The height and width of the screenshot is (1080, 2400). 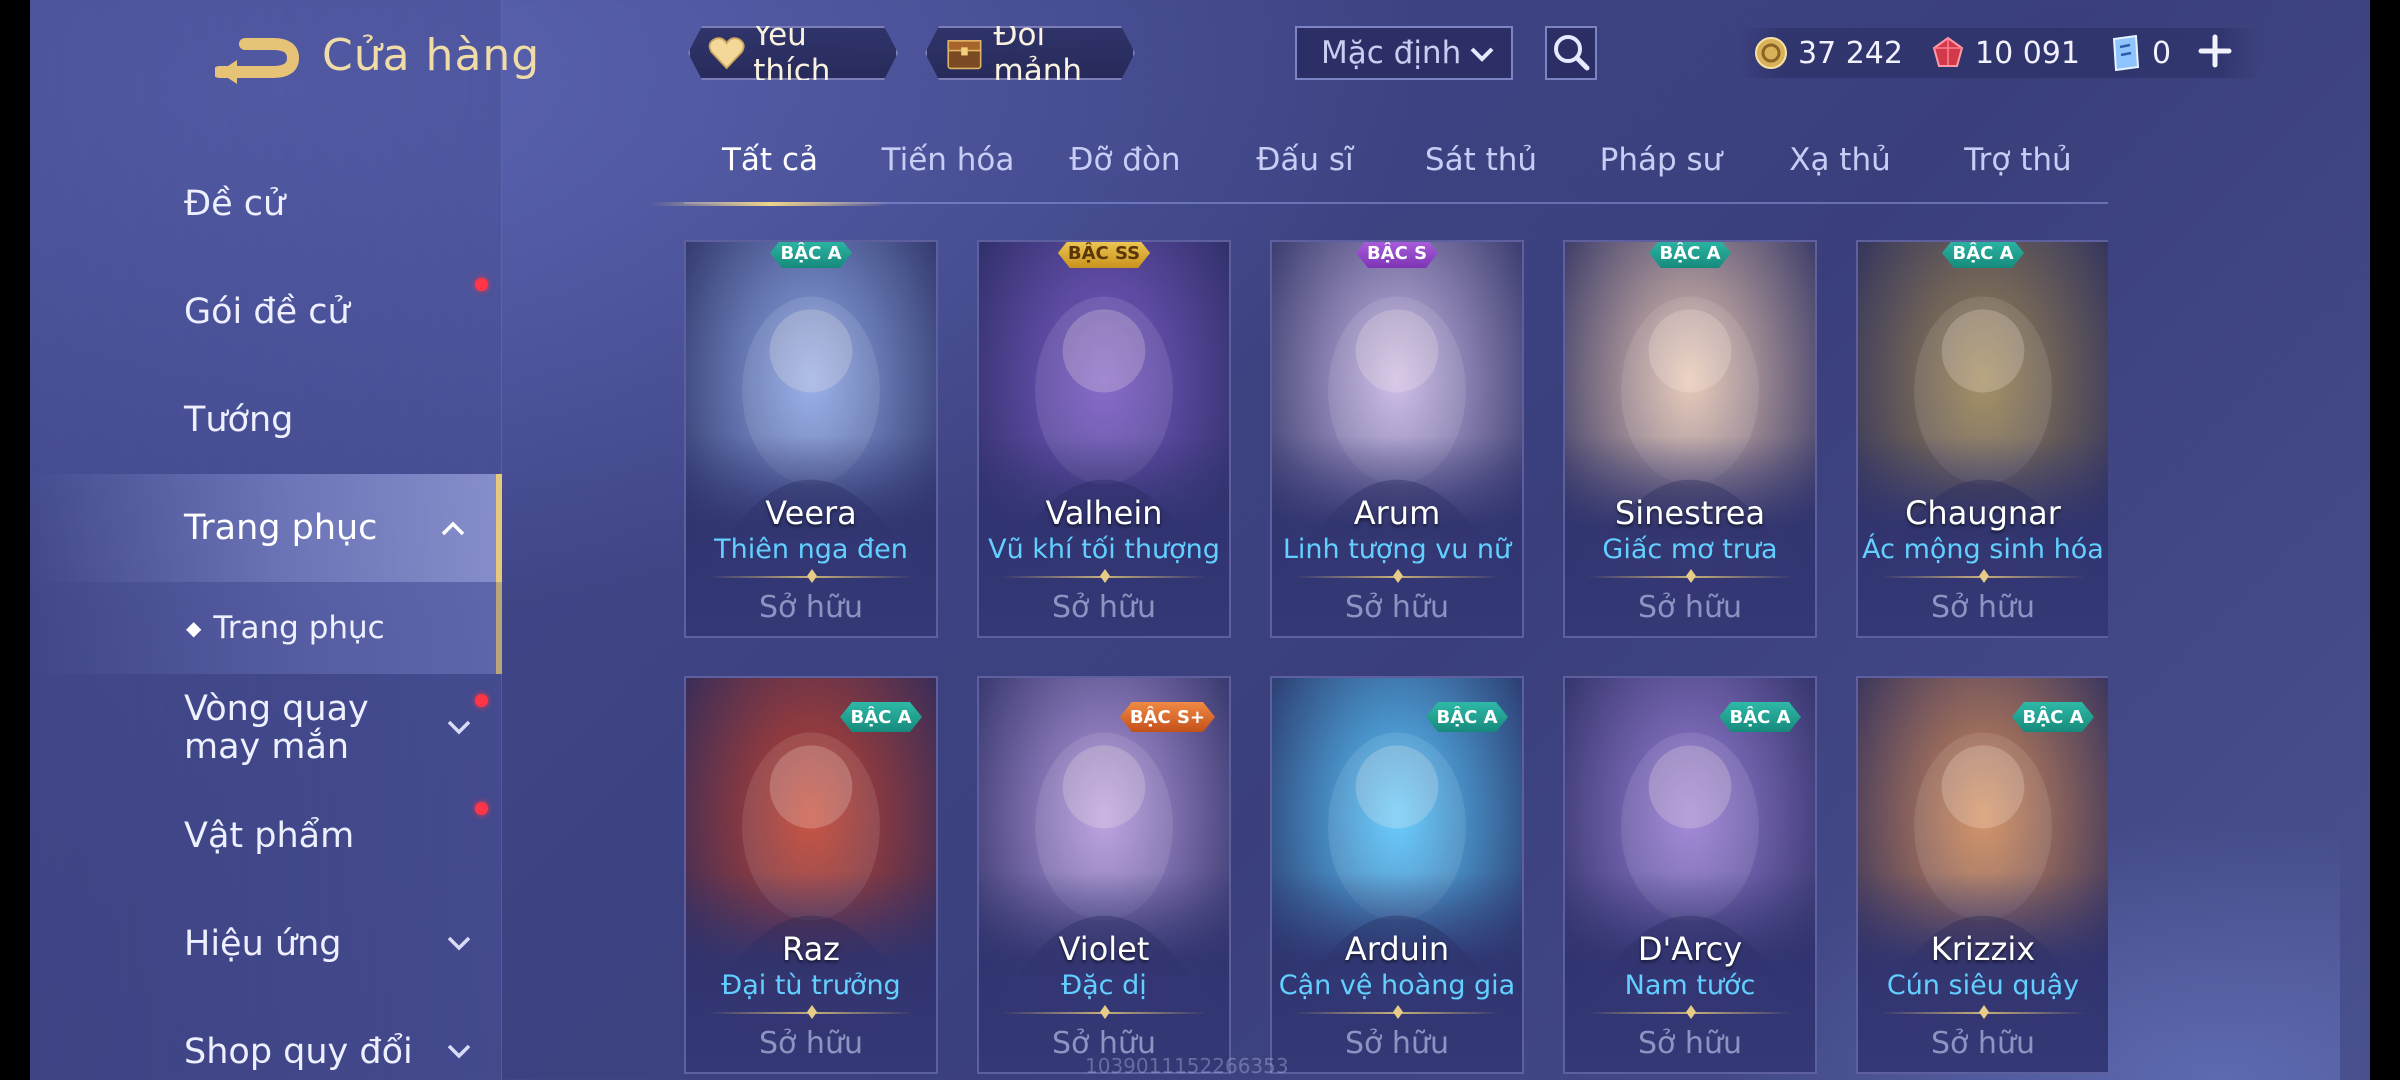 What do you see at coordinates (2126, 53) in the screenshot?
I see `voucher-ticket-icon` at bounding box center [2126, 53].